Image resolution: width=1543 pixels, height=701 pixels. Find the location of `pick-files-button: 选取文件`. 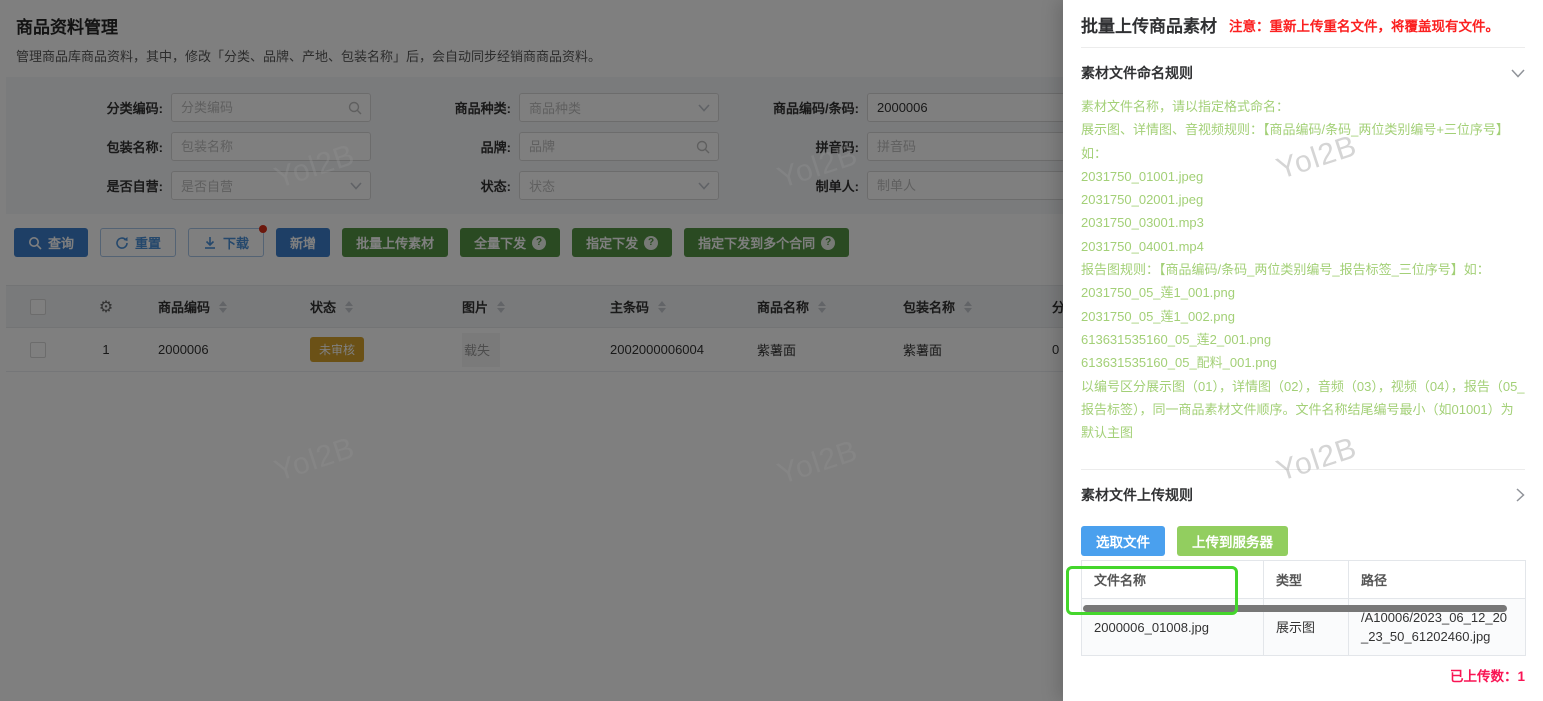

pick-files-button: 选取文件 is located at coordinates (1123, 541).